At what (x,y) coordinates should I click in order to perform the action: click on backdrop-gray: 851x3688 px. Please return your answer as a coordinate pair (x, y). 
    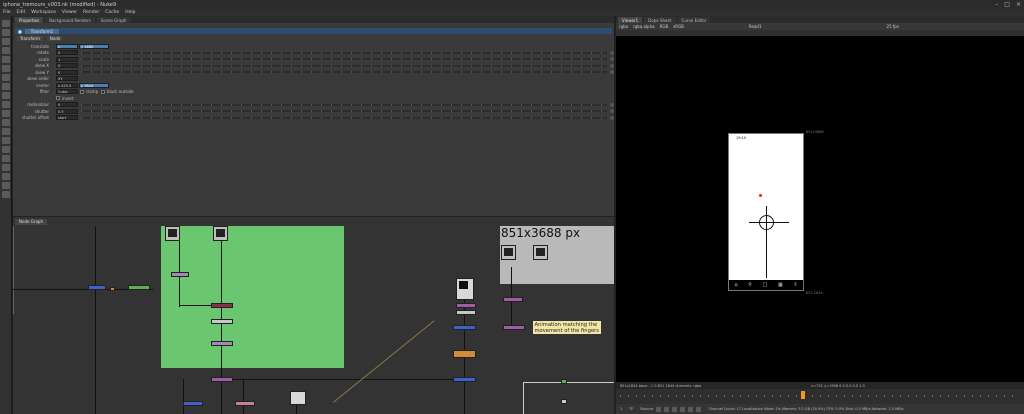
    Looking at the image, I should click on (557, 255).